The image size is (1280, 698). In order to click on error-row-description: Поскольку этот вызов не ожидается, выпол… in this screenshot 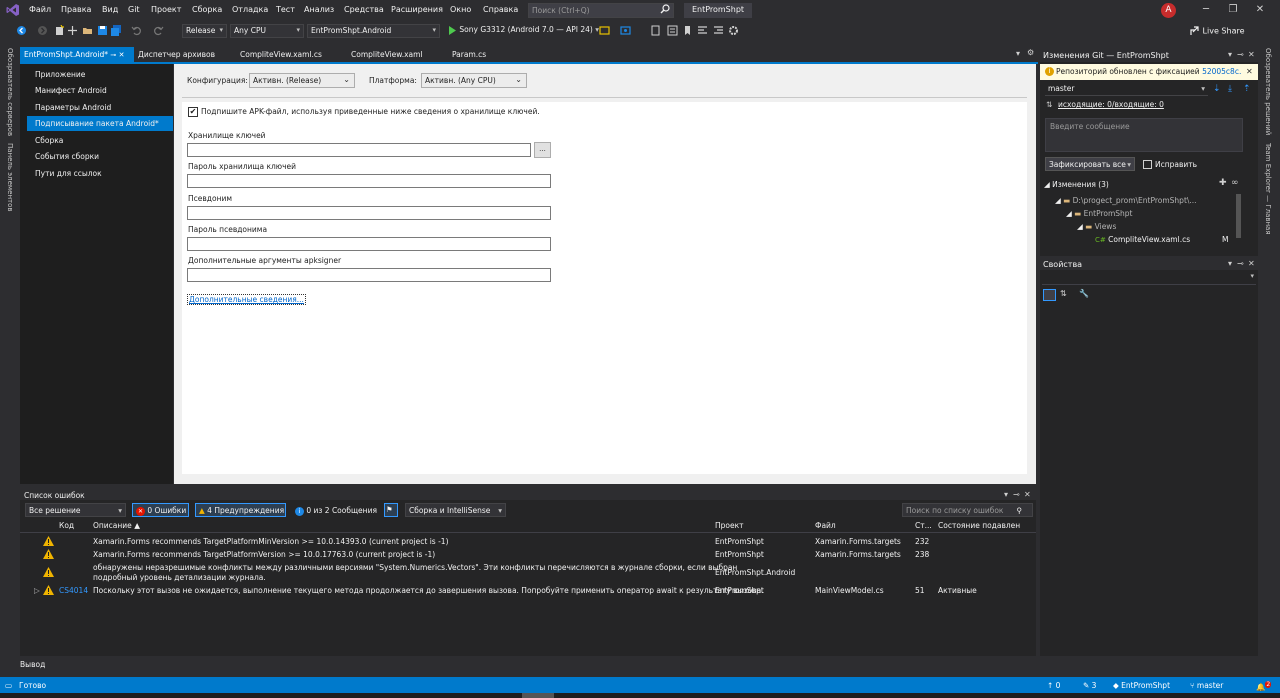, I will do `click(428, 590)`.